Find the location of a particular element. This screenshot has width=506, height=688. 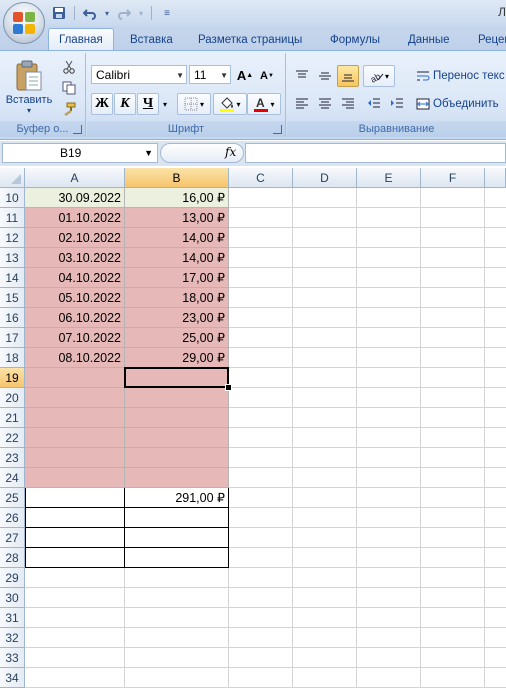

cell-b27 is located at coordinates (177, 538).